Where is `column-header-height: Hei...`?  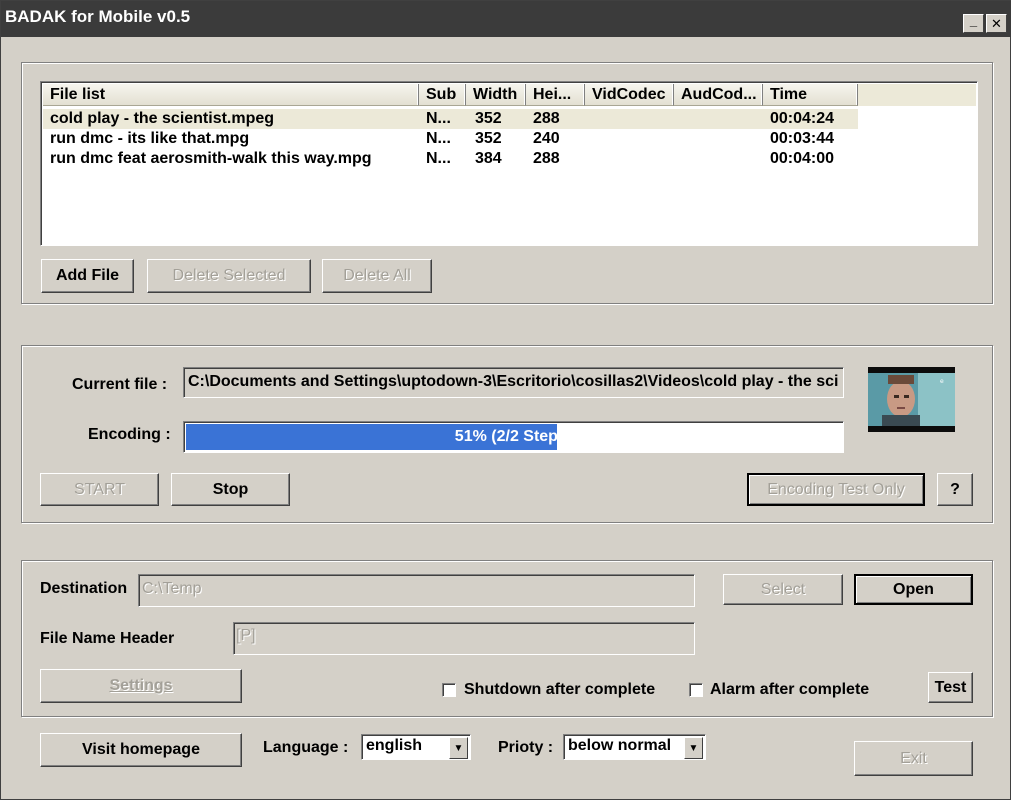
column-header-height: Hei... is located at coordinates (555, 95).